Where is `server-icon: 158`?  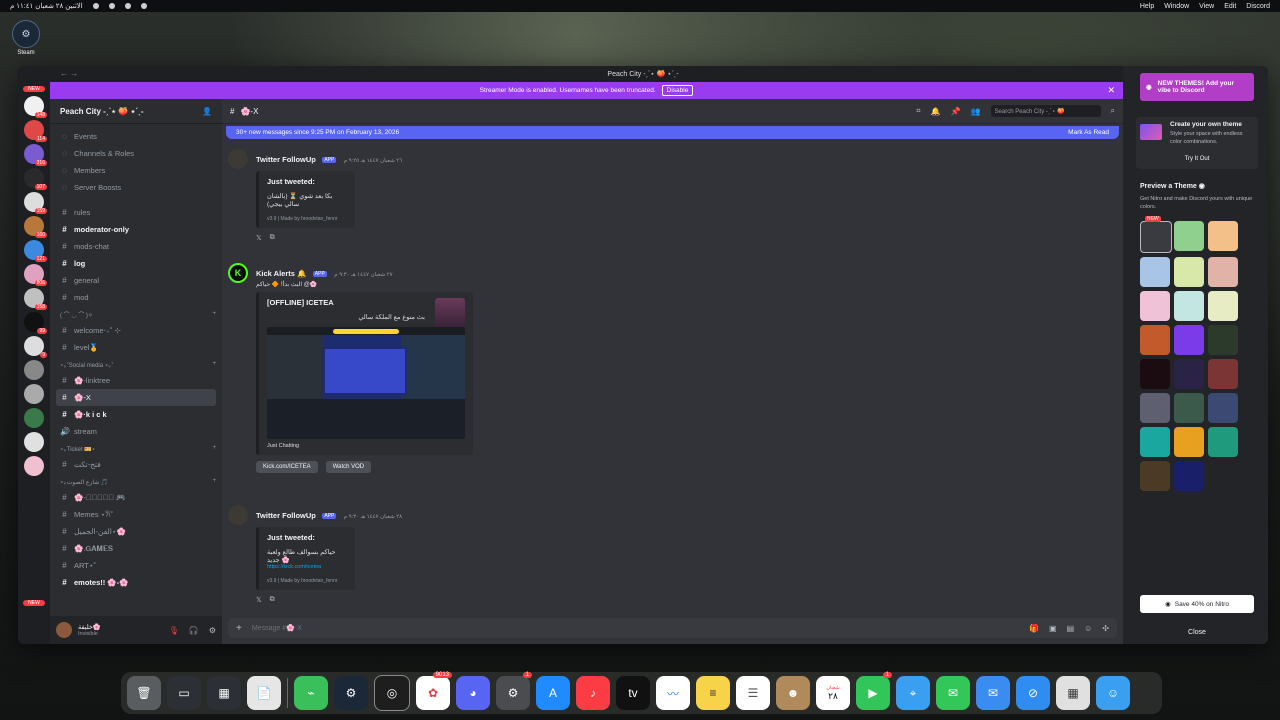 server-icon: 158 is located at coordinates (35, 299).